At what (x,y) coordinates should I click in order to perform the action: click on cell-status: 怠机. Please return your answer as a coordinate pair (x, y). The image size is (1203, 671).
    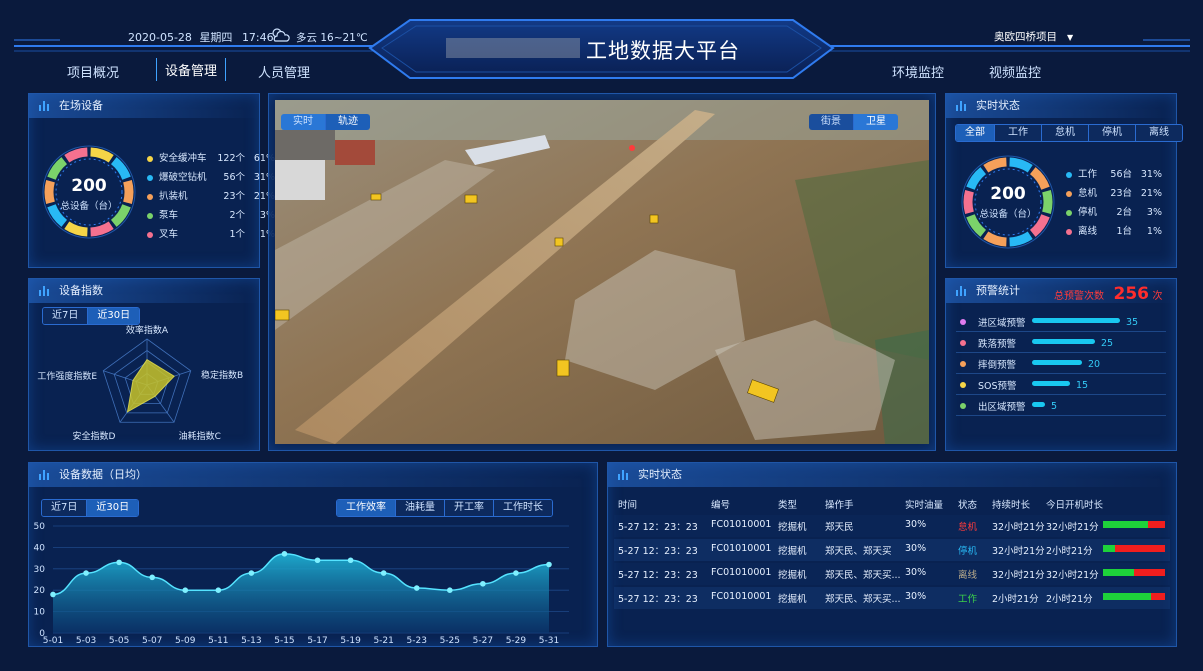
    Looking at the image, I should click on (968, 527).